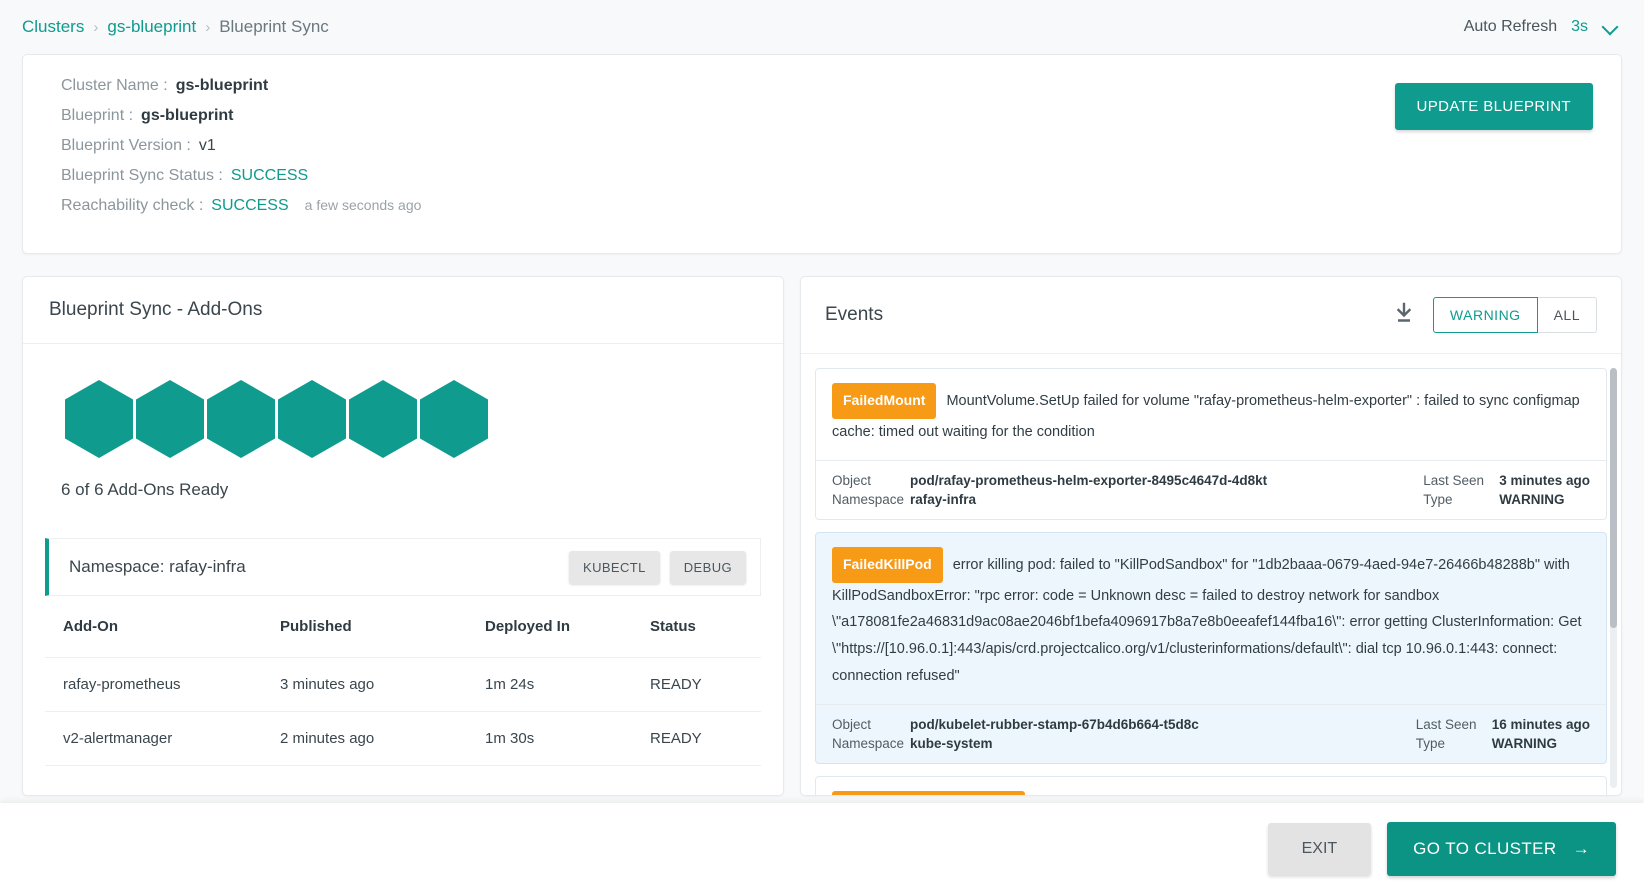  Describe the element at coordinates (151, 27) in the screenshot. I see `breadcrumb-item-gs-blueprint: gs-blueprint` at that location.